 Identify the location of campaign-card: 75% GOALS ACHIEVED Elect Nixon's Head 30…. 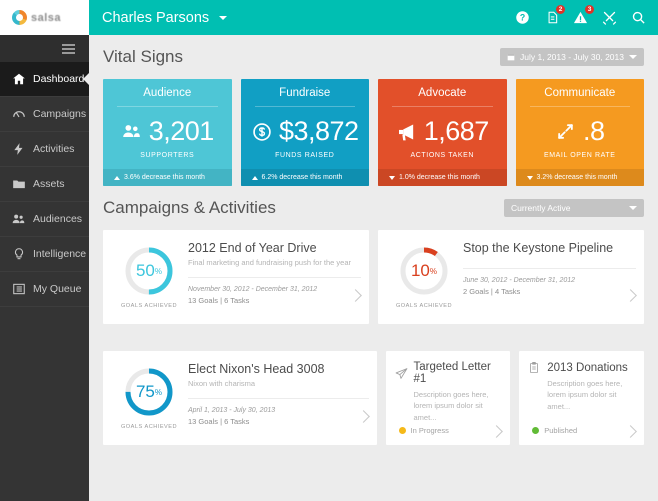
(240, 398).